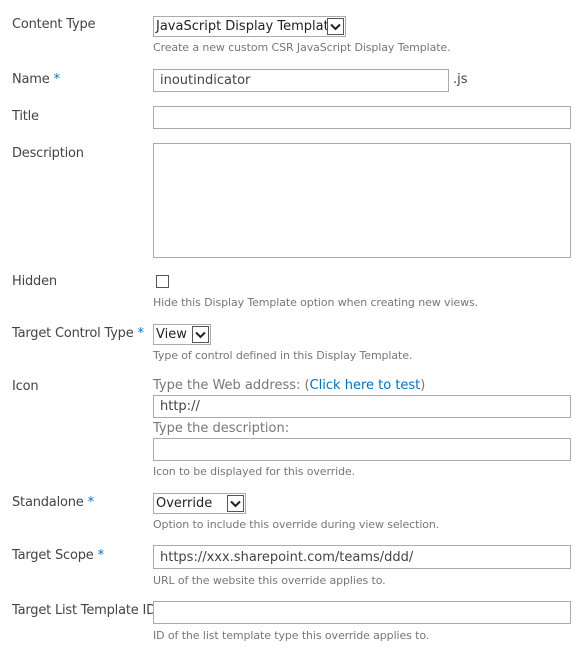  I want to click on content-type-label: Content Type, so click(53, 24).